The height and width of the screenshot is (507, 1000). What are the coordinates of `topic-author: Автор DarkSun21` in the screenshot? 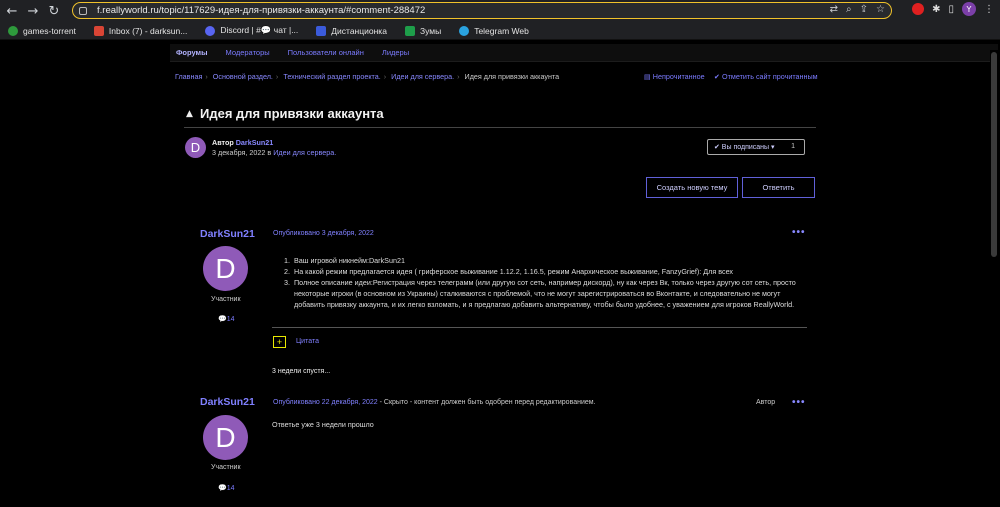 It's located at (243, 142).